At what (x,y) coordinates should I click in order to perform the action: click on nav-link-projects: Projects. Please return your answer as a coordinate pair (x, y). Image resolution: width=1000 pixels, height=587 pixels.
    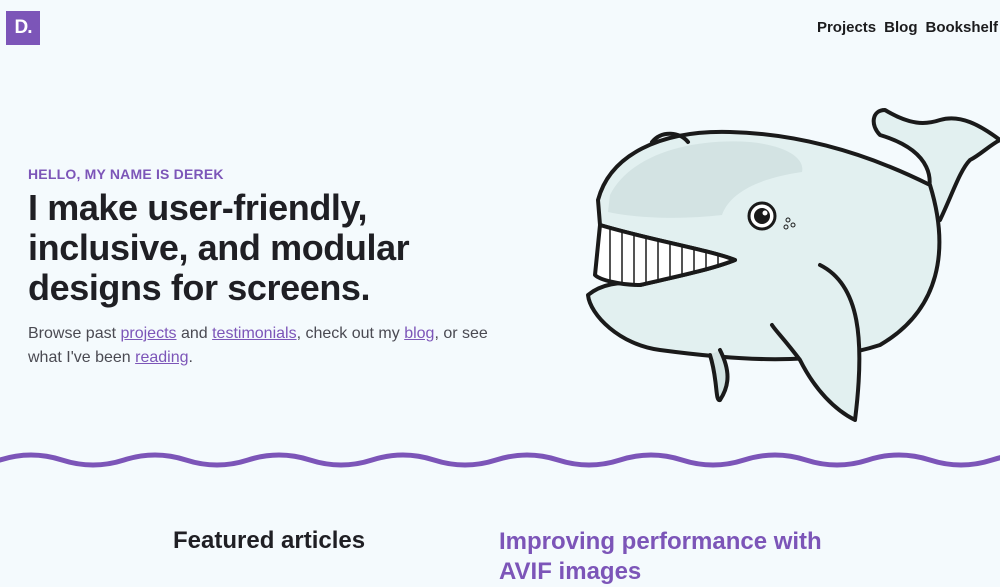
    Looking at the image, I should click on (846, 27).